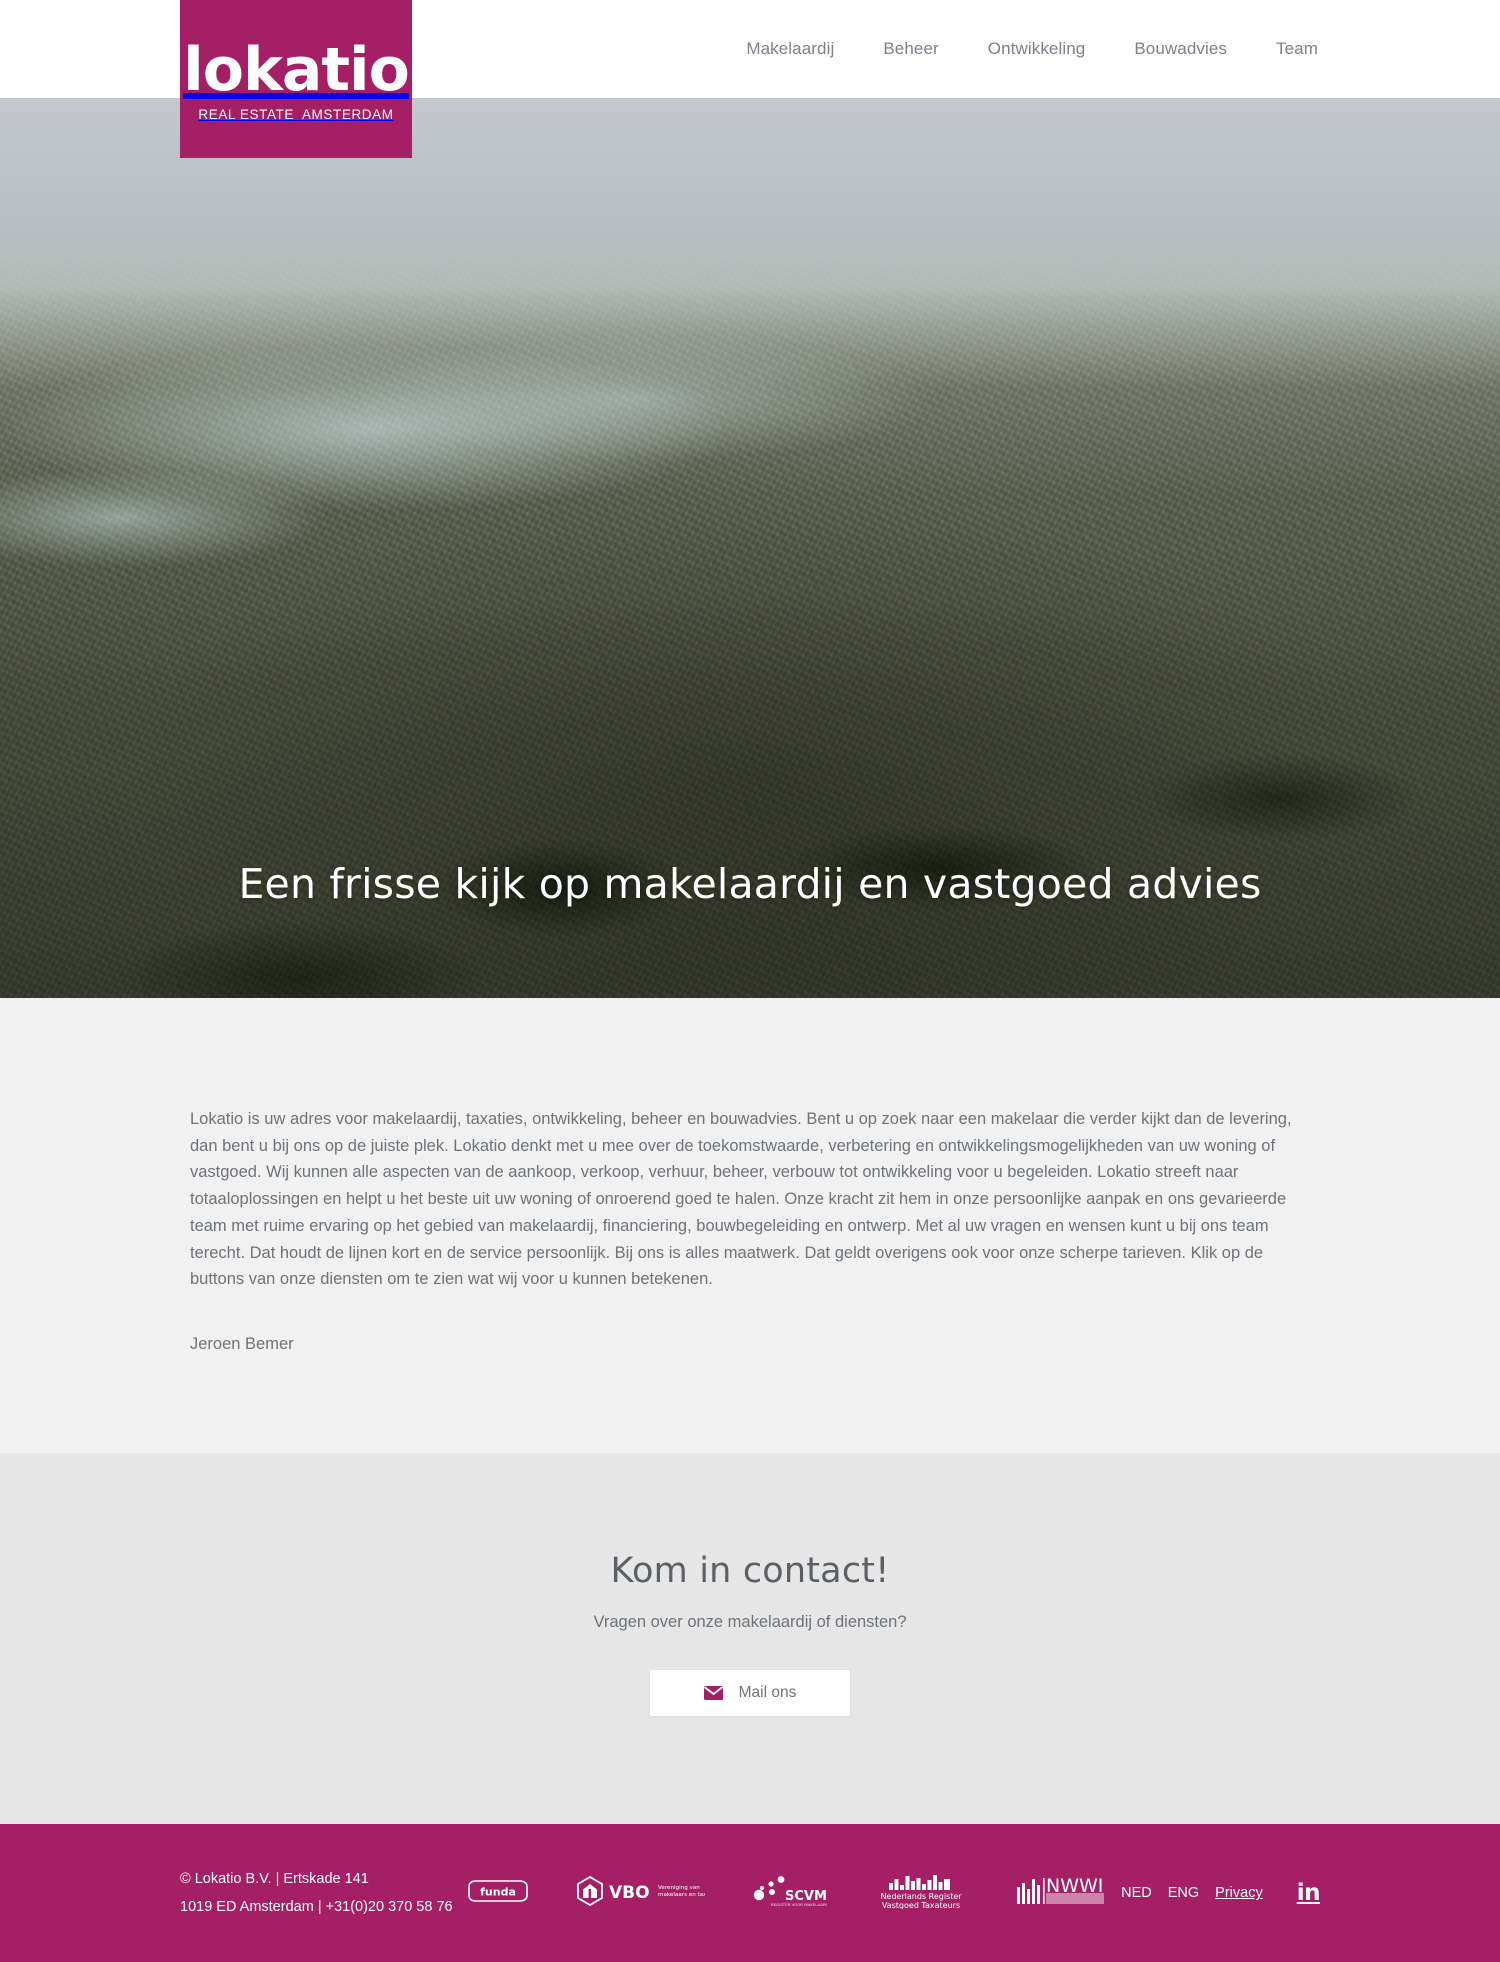  Describe the element at coordinates (316, 1907) in the screenshot. I see `footer-address-line-2: 1019 ED Amsterdam | +31(0)20 370 58 76` at that location.